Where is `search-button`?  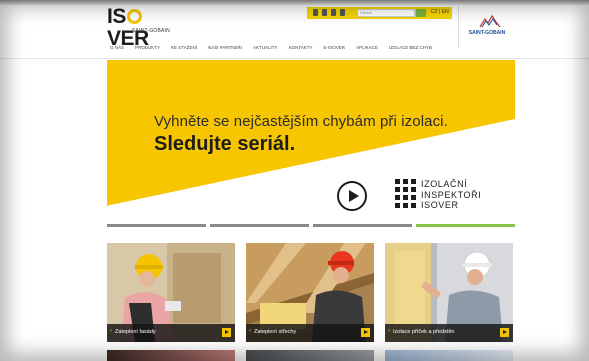
search-button is located at coordinates (421, 13).